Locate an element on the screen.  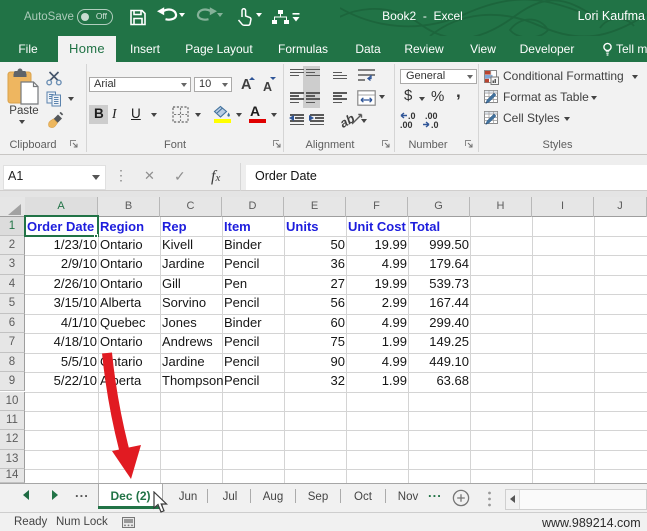
svg-text: .0 is located at coordinates (435, 124).